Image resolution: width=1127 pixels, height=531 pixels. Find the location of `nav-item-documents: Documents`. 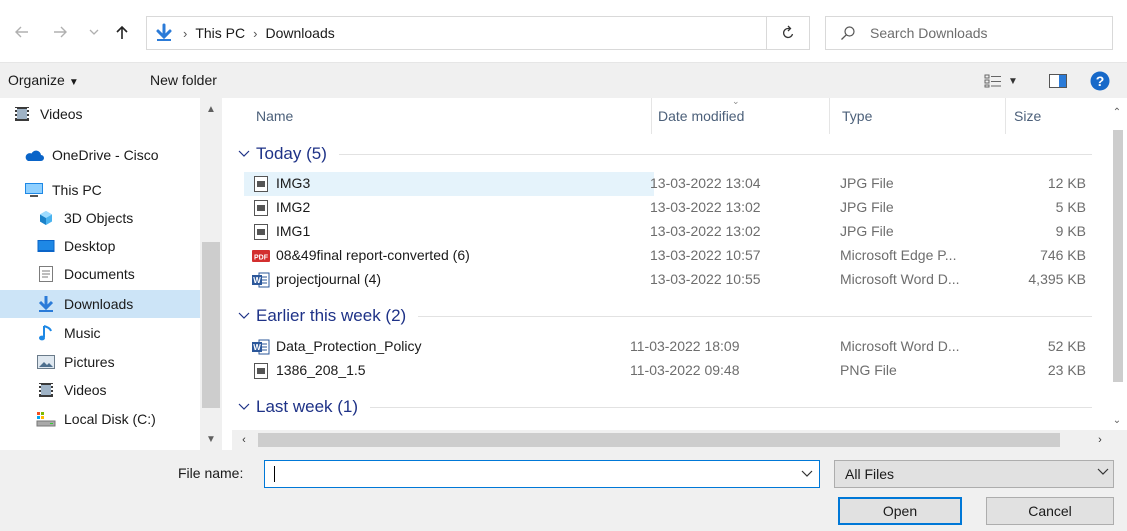

nav-item-documents: Documents is located at coordinates (100, 274).